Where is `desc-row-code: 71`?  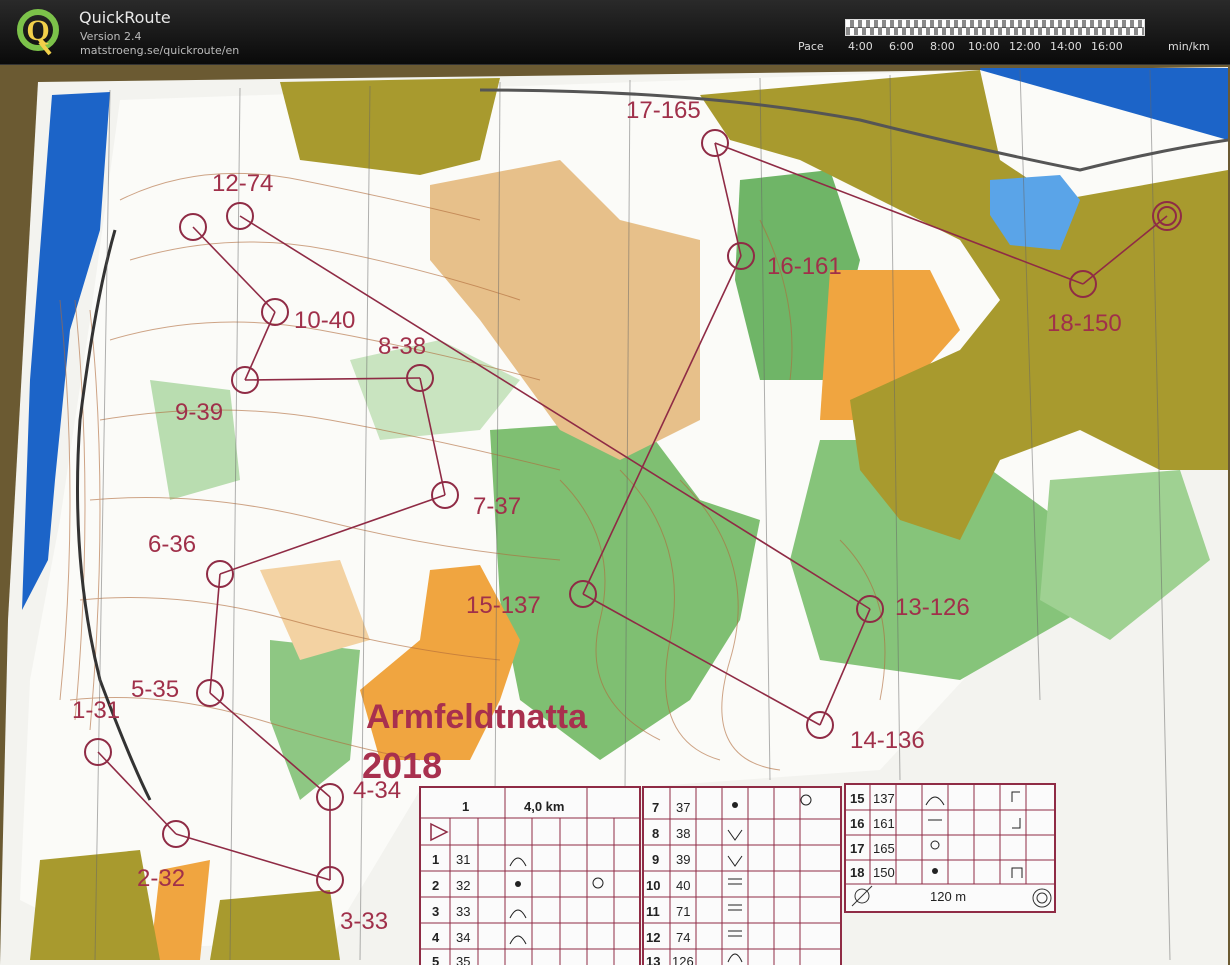
desc-row-code: 71 is located at coordinates (683, 911).